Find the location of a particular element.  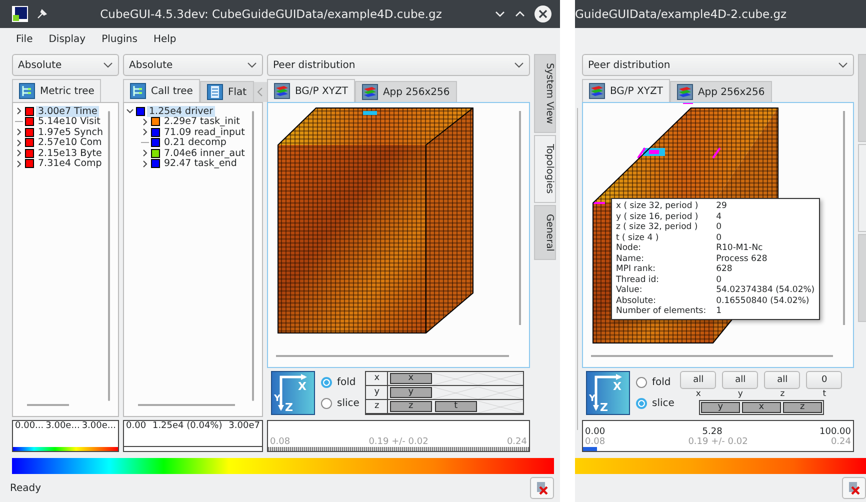

window-title: CubeGUI-4.5.3dev: CubeGuideGUIData/example4D.cube.gz is located at coordinates (271, 14).